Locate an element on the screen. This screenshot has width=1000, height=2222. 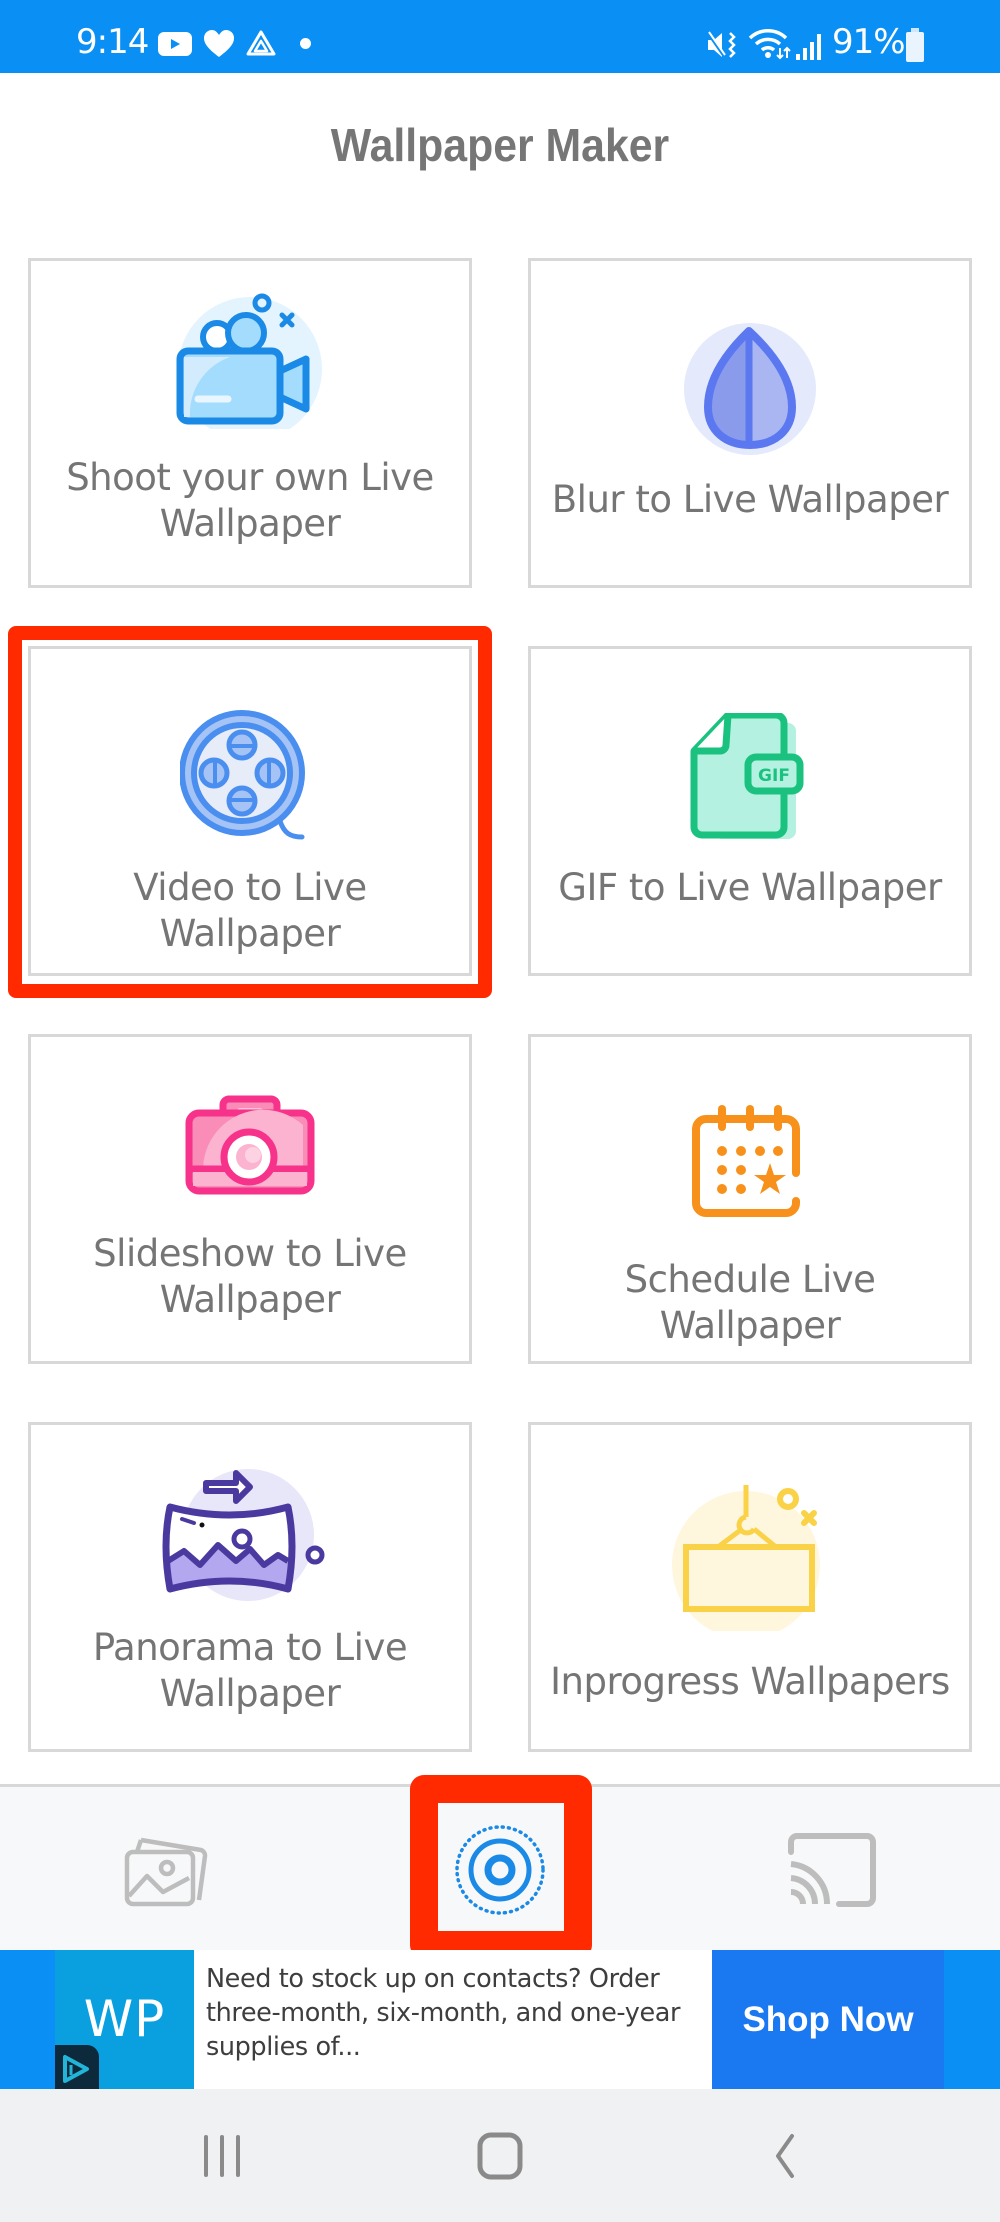
card-label: Blur to Live Wallpaper is located at coordinates (750, 499).